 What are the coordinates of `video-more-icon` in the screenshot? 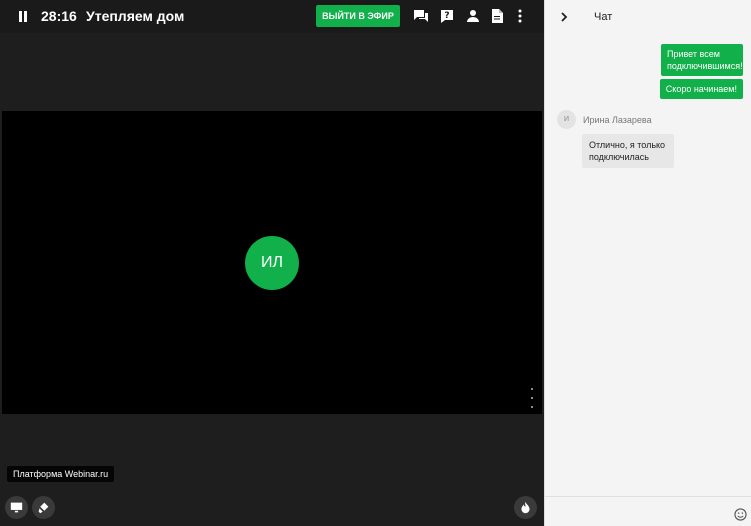 It's located at (532, 398).